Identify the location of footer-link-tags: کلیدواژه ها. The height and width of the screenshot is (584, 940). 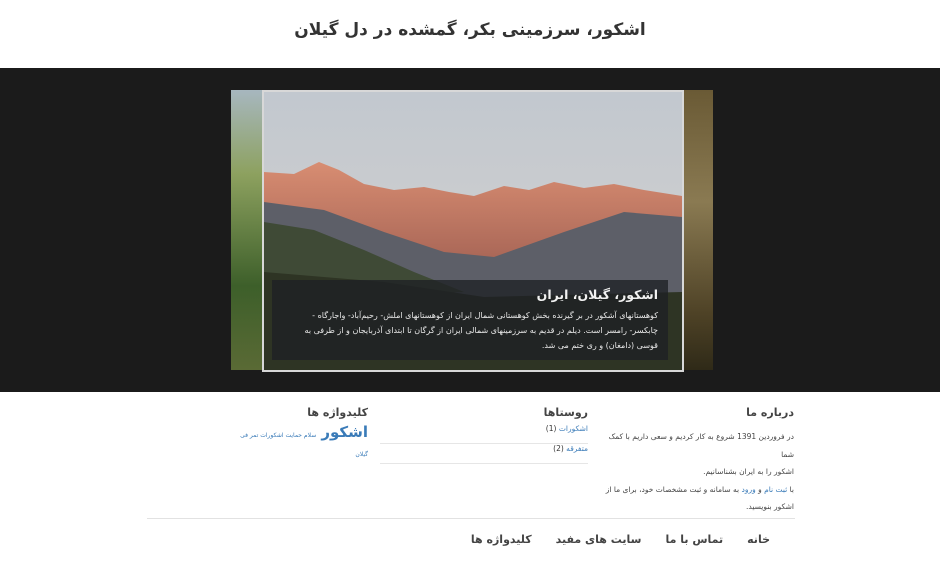
(501, 539).